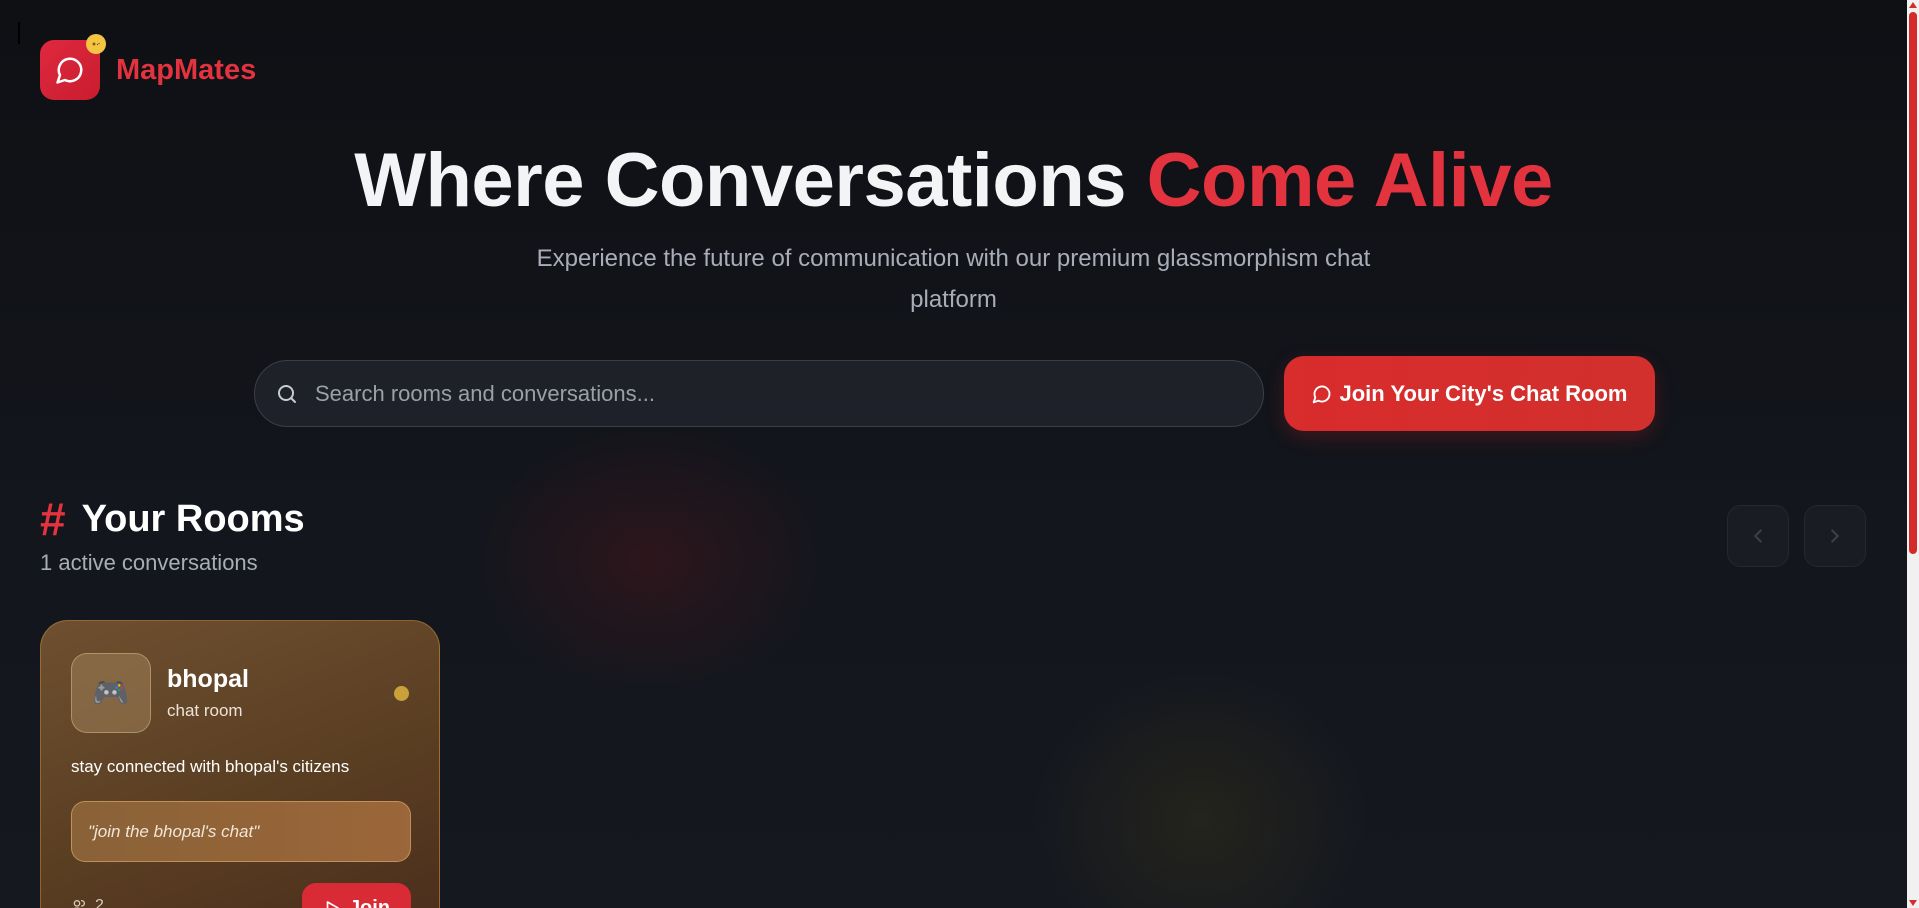 This screenshot has width=1919, height=908. I want to click on users-icon, so click(79, 904).